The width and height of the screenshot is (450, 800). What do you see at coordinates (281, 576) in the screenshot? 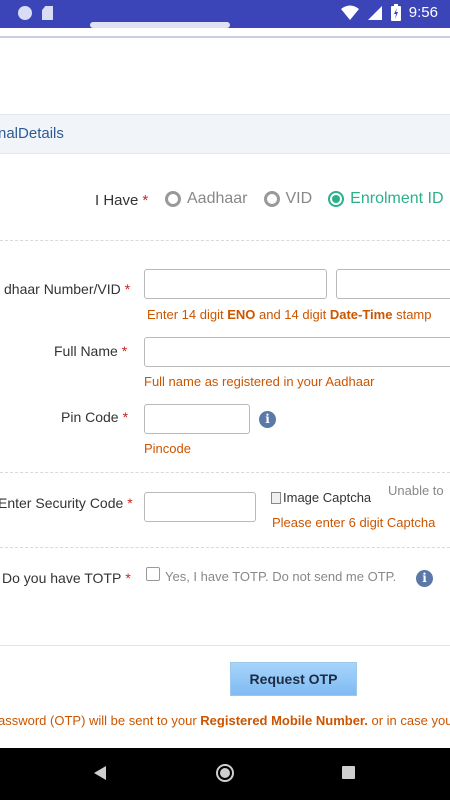
I see `totp-checkbox-label: Yes, I have TOTP. Do not send me OTP.` at bounding box center [281, 576].